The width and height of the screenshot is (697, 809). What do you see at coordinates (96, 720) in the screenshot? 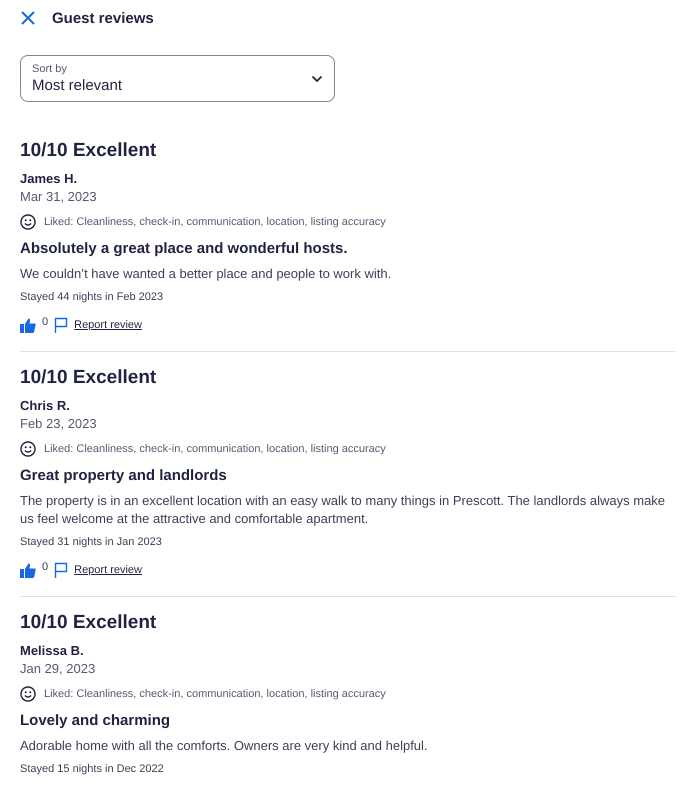
I see `review-title: Lovely and charming` at bounding box center [96, 720].